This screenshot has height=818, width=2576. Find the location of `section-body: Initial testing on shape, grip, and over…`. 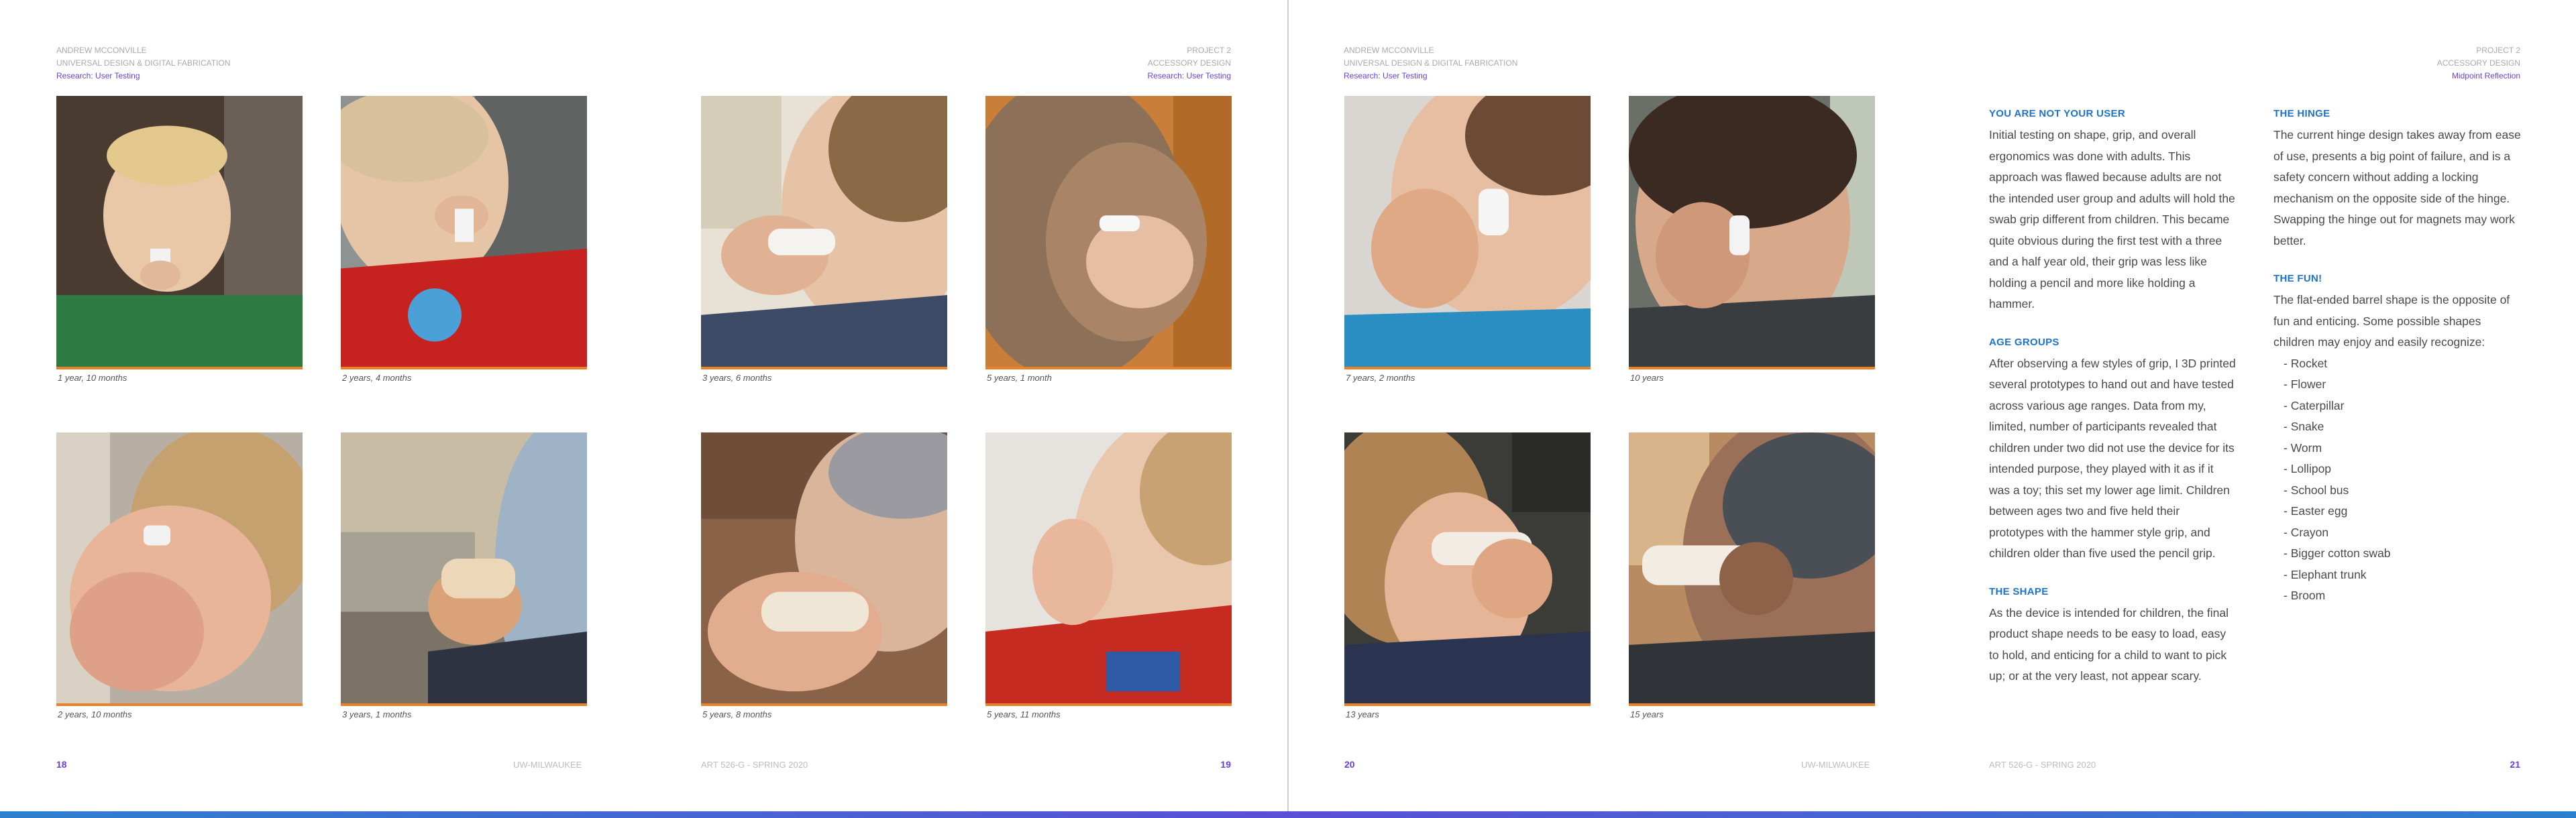

section-body: Initial testing on shape, grip, and over… is located at coordinates (2112, 219).